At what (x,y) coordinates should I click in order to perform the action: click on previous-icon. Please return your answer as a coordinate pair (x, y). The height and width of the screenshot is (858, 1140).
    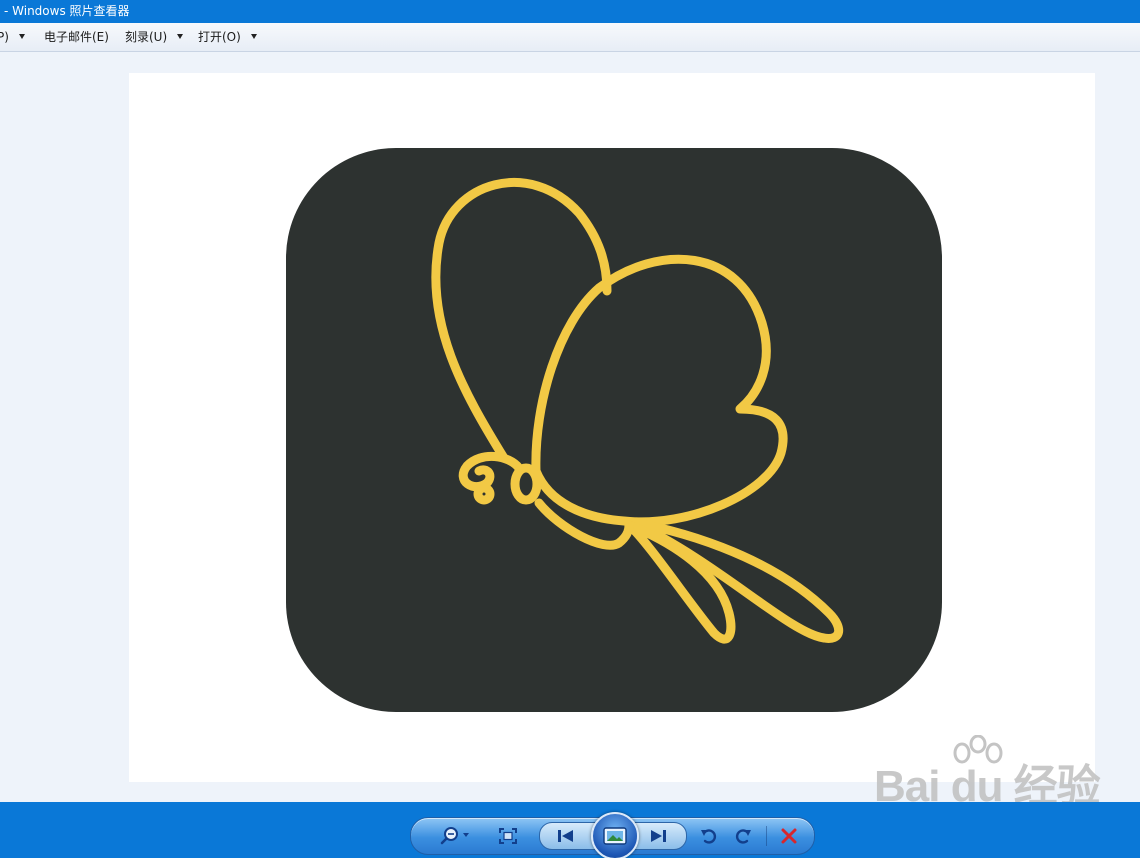
    Looking at the image, I should click on (565, 836).